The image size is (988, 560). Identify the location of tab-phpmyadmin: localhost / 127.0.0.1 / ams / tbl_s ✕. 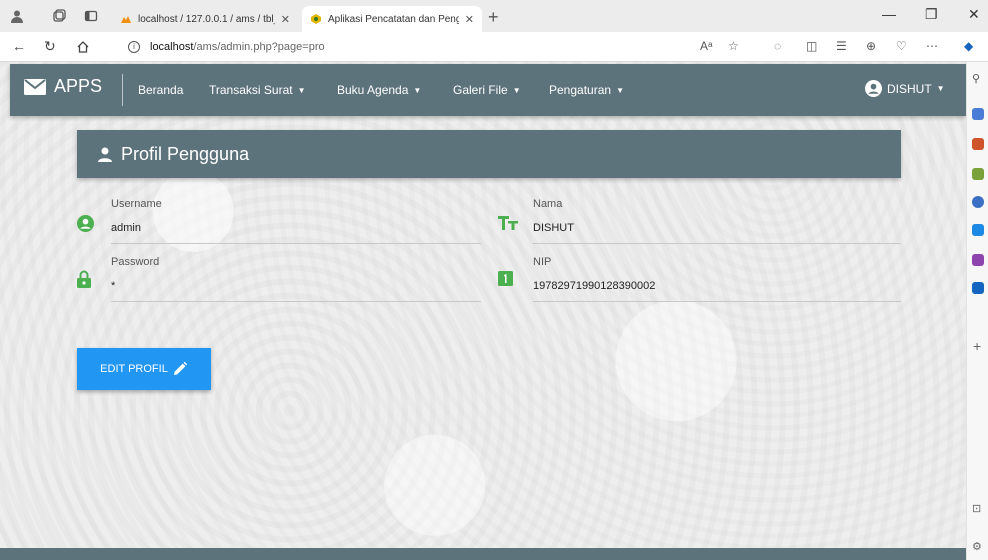
(205, 19).